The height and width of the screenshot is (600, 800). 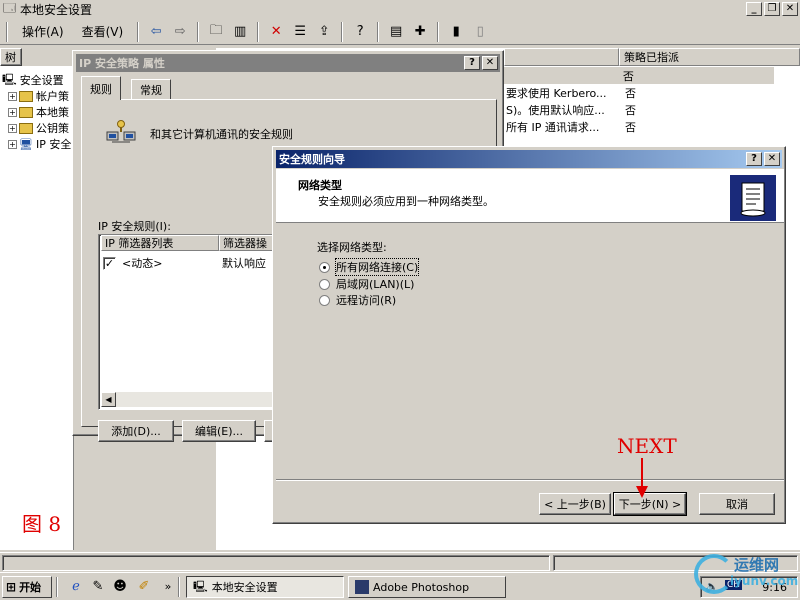 What do you see at coordinates (714, 574) in the screenshot?
I see `watermark-ring-icon` at bounding box center [714, 574].